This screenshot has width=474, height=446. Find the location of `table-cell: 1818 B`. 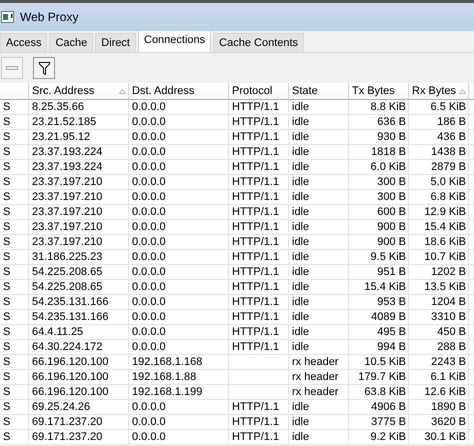

table-cell: 1818 B is located at coordinates (379, 152).